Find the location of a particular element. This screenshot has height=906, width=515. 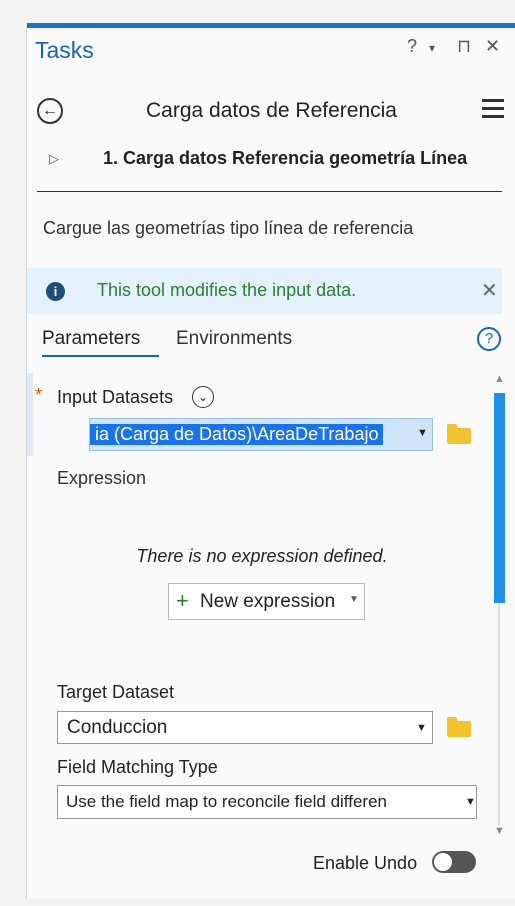

enable-undo-label: Enable Undo is located at coordinates (365, 863).